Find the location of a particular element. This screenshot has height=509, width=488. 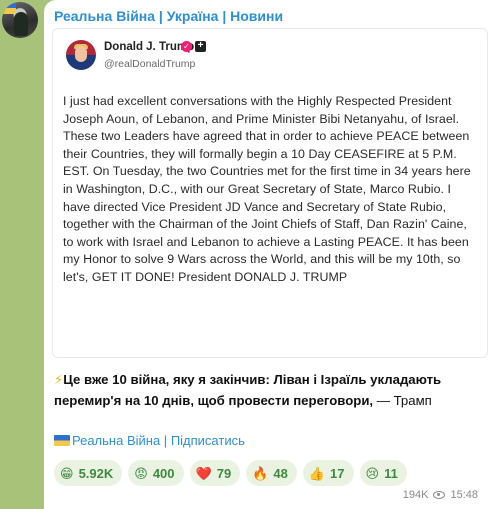

thumbs-up-icon: 👍 is located at coordinates (317, 473).